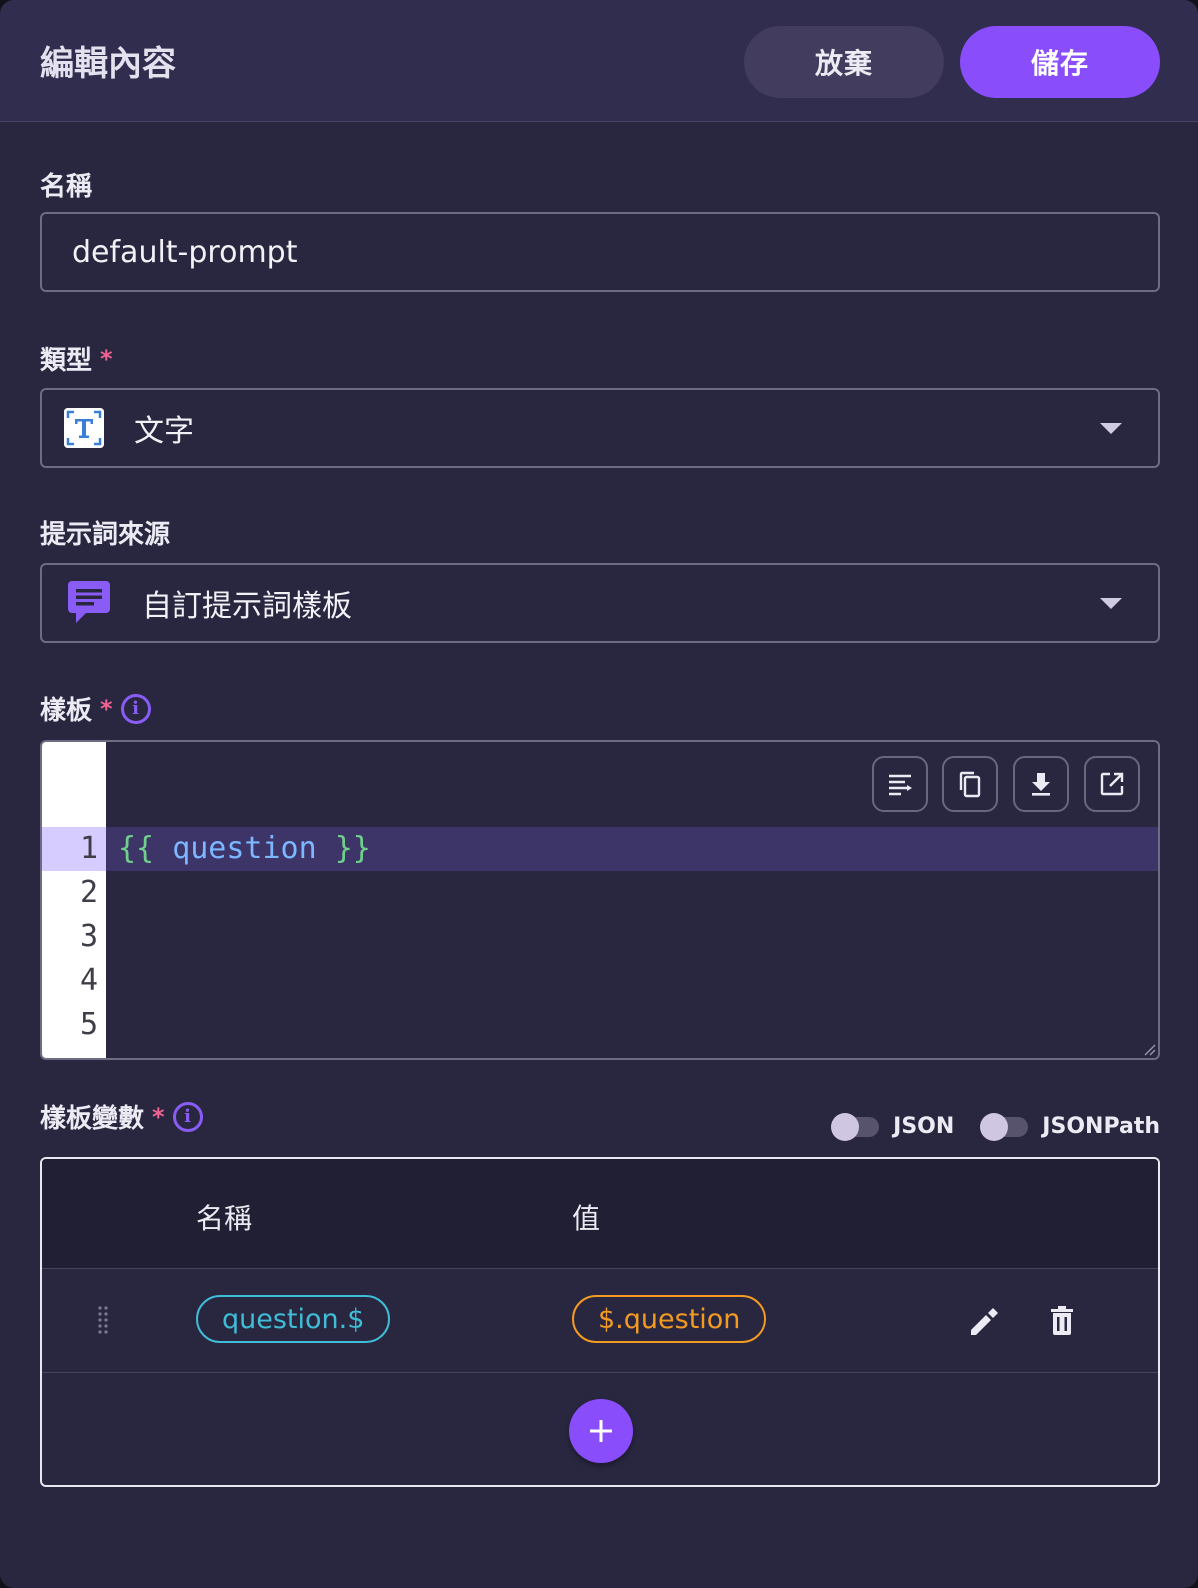 Image resolution: width=1198 pixels, height=1588 pixels. What do you see at coordinates (185, 252) in the screenshot?
I see `name-input-value: default-prompt` at bounding box center [185, 252].